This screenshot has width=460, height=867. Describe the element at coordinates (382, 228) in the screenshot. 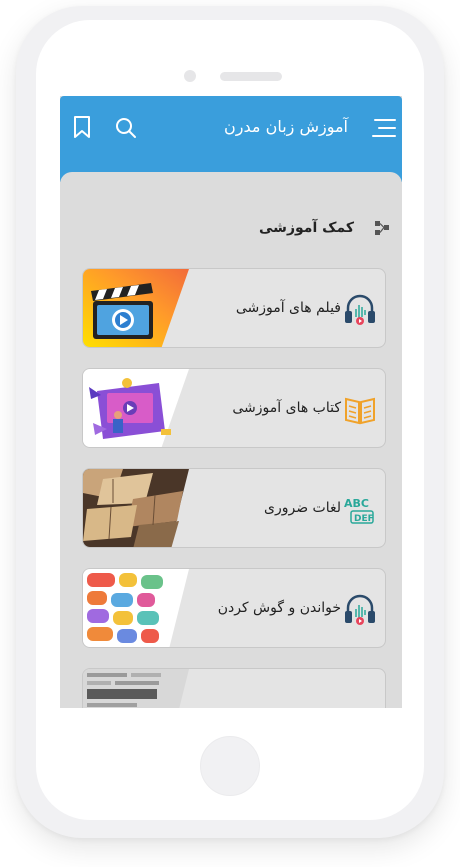

I see `share-nodes-icon` at that location.